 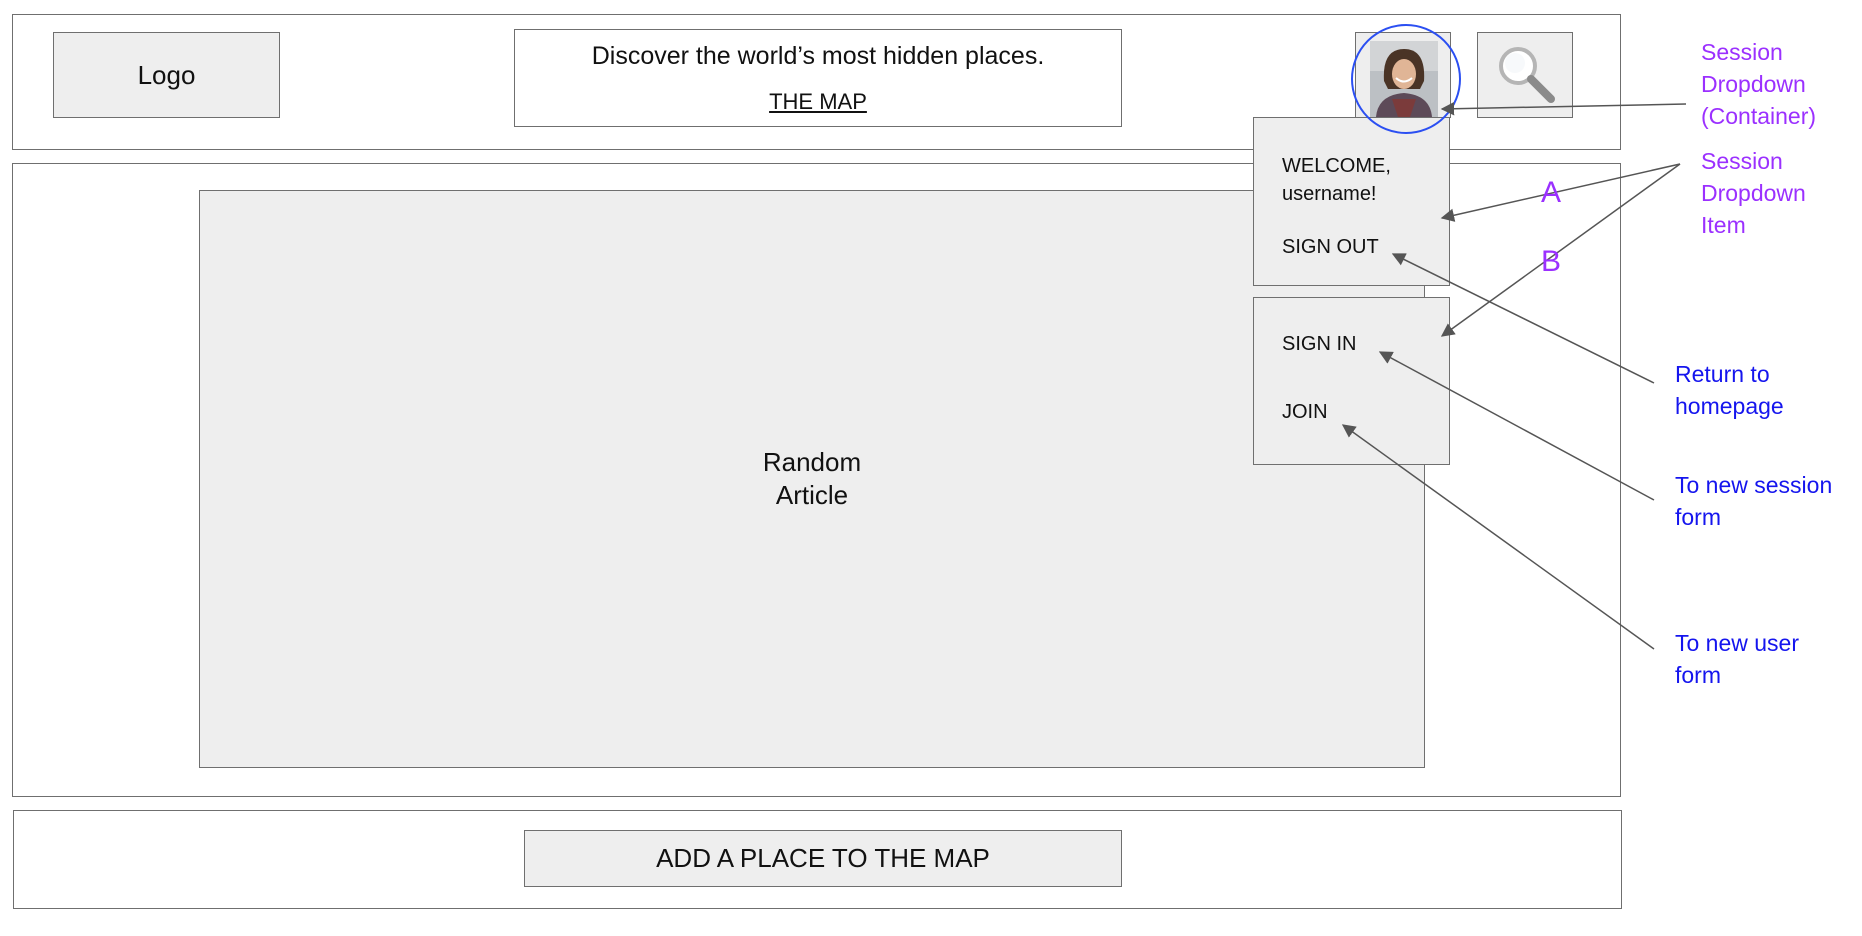 What do you see at coordinates (818, 102) in the screenshot?
I see `the-map-link: THE MAP` at bounding box center [818, 102].